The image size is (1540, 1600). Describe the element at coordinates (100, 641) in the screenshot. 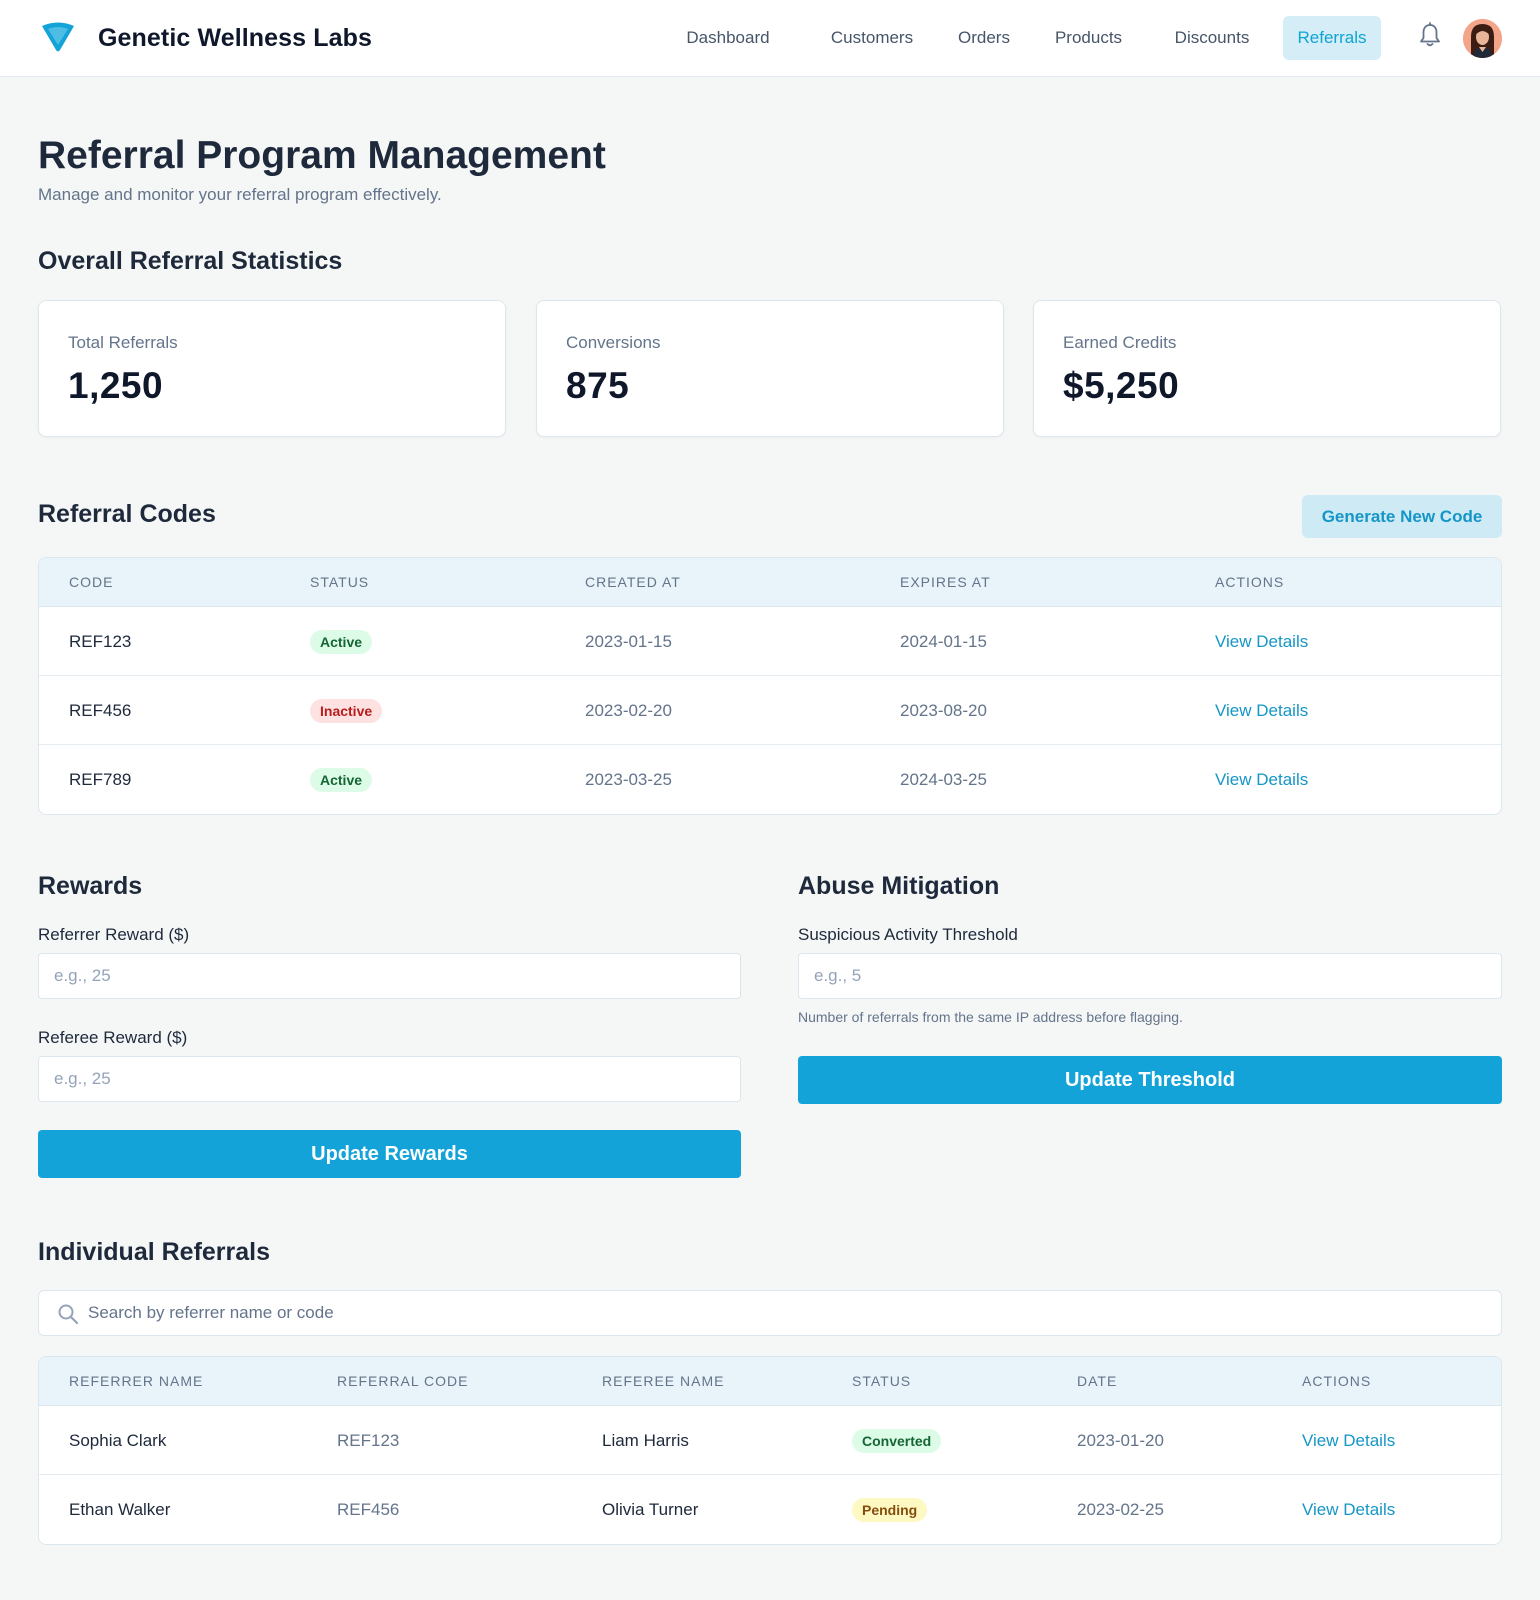

I see `code-cell: REF123` at that location.